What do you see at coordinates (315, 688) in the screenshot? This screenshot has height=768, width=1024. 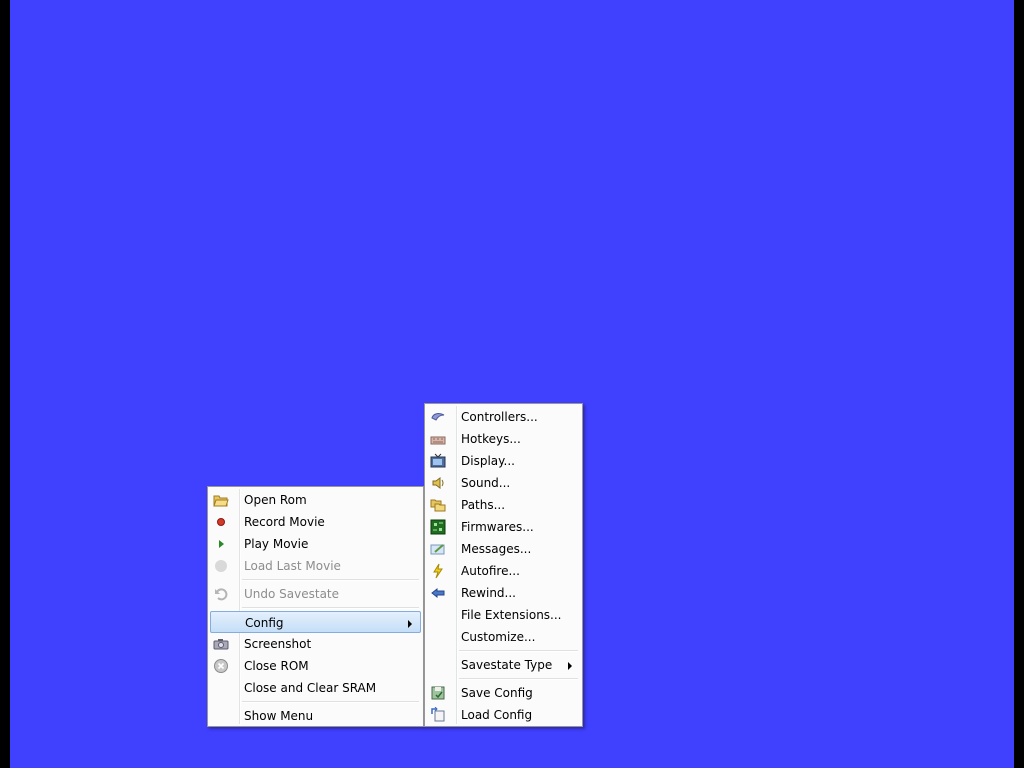 I see `menu-item-close-and-clear-sram: Close and Clear SRAM` at bounding box center [315, 688].